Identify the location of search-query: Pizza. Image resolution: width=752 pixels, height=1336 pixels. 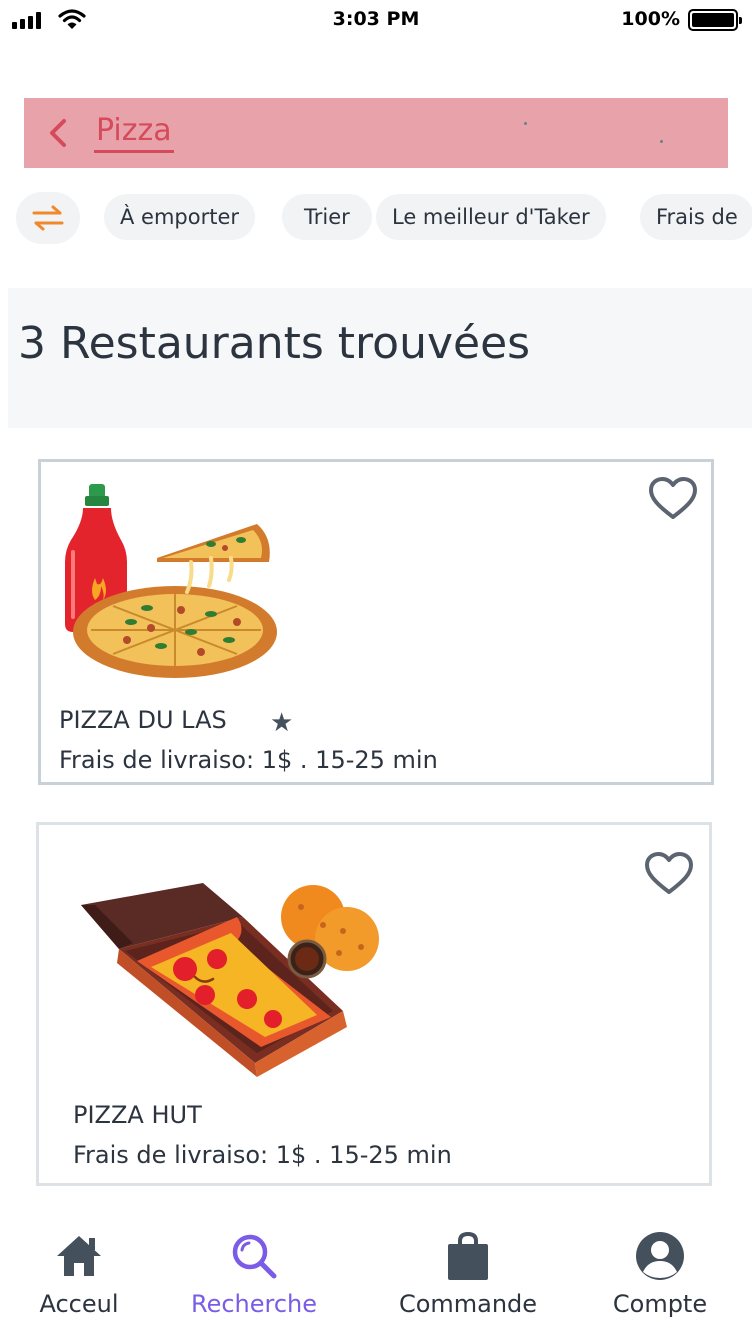
(134, 132).